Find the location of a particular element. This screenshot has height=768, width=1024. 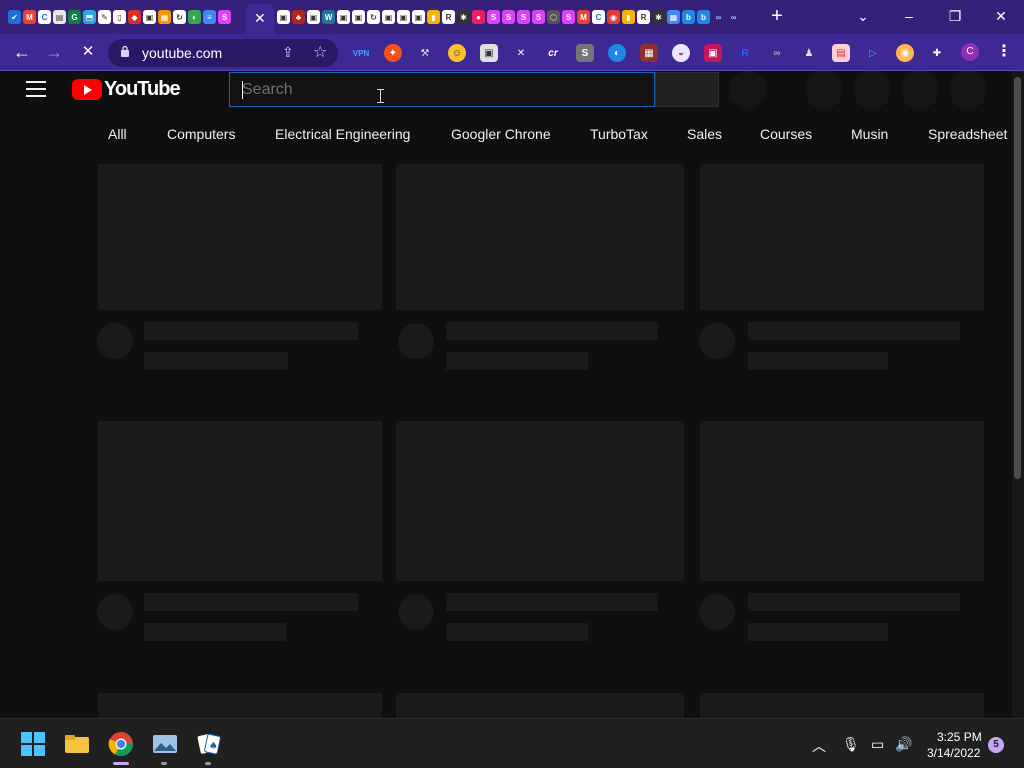

url-text: youtube.com is located at coordinates (182, 53).